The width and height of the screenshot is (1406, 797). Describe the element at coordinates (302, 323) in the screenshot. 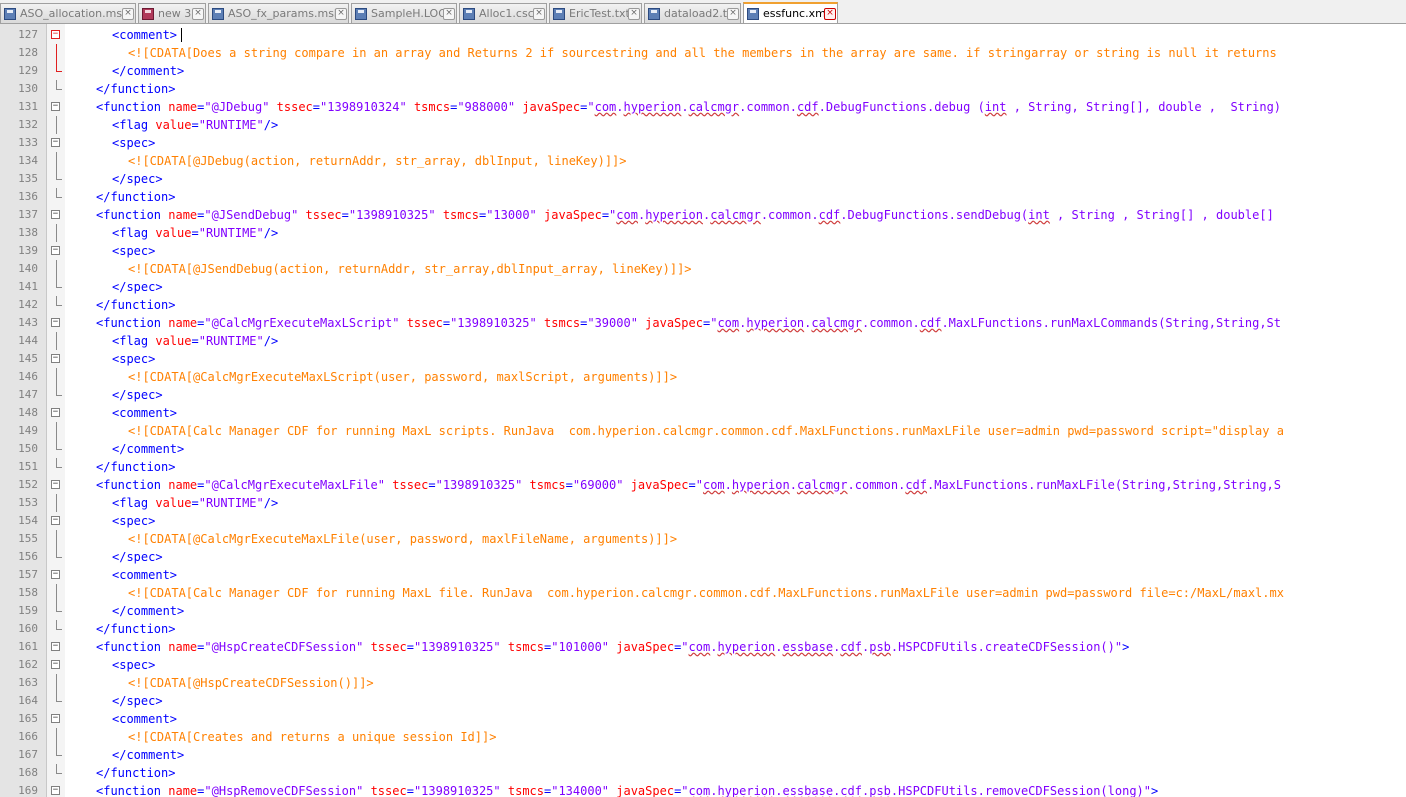

I see `syntax-token: "@CalcMgrExecuteMaxLScript"` at that location.